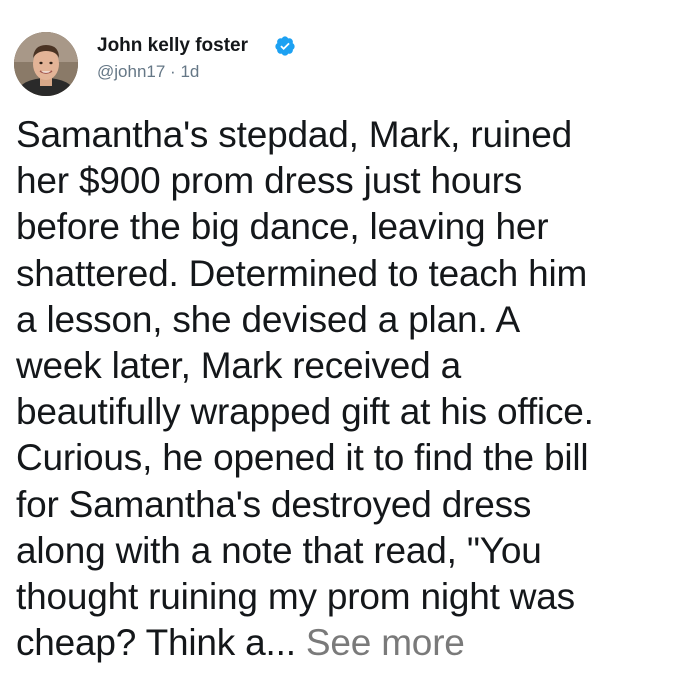 The width and height of the screenshot is (700, 700). I want to click on tweet-timestamp: 1d, so click(189, 71).